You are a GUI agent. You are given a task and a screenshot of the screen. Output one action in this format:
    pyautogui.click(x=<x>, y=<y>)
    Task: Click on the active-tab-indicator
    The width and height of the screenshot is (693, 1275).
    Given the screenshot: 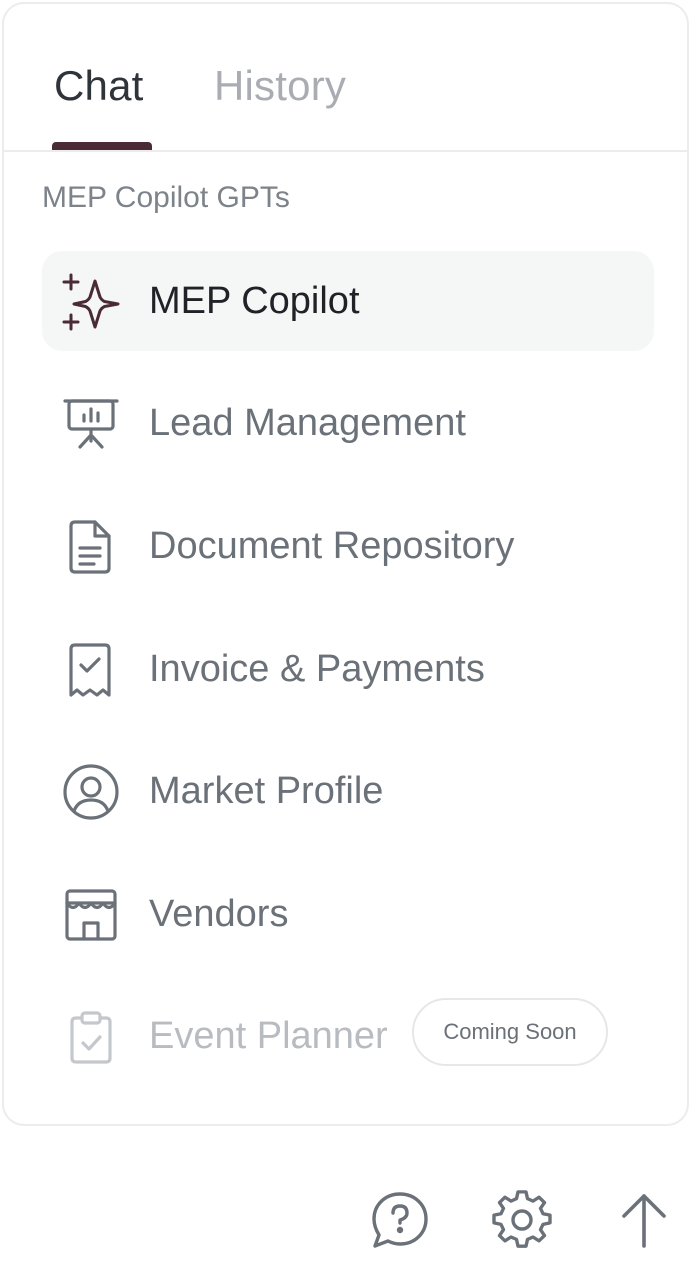 What is the action you would take?
    pyautogui.click(x=102, y=146)
    